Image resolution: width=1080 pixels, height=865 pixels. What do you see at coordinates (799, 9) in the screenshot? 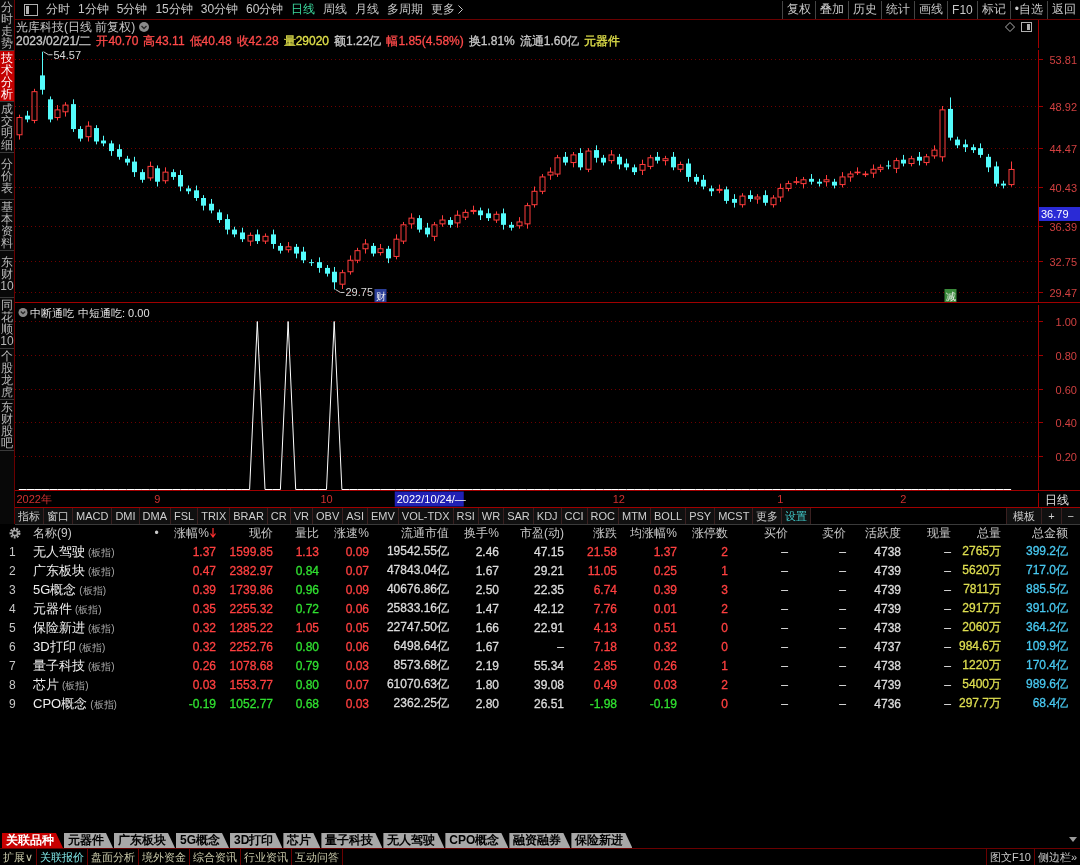
I see `toolbar-button: 复权` at bounding box center [799, 9].